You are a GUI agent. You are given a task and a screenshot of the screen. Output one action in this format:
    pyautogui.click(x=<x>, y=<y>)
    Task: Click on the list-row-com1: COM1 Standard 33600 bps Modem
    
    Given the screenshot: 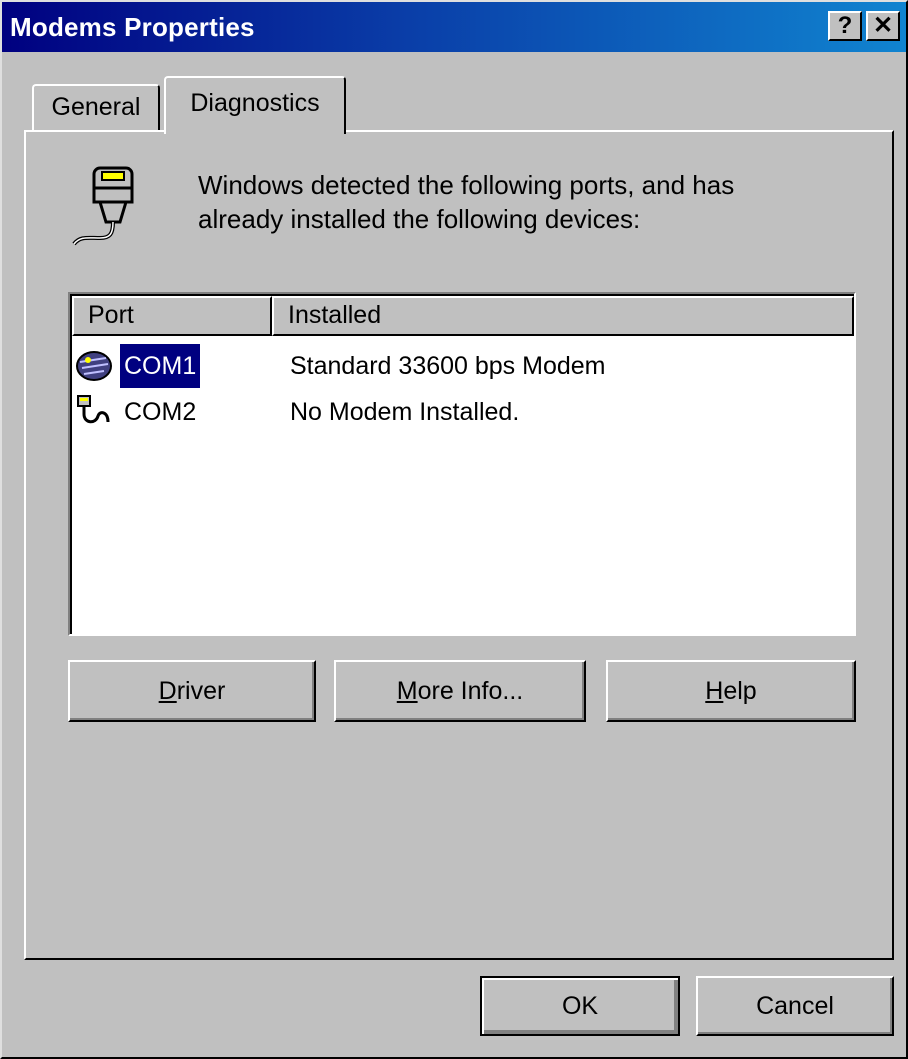 What is the action you would take?
    pyautogui.click(x=462, y=366)
    